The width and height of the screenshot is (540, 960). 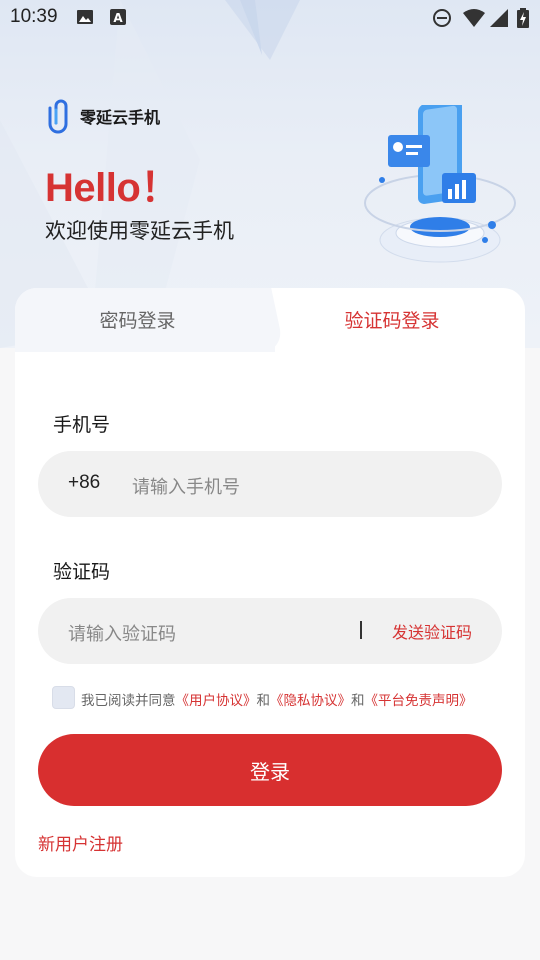 What do you see at coordinates (122, 633) in the screenshot?
I see `code-input: 请输入验证码` at bounding box center [122, 633].